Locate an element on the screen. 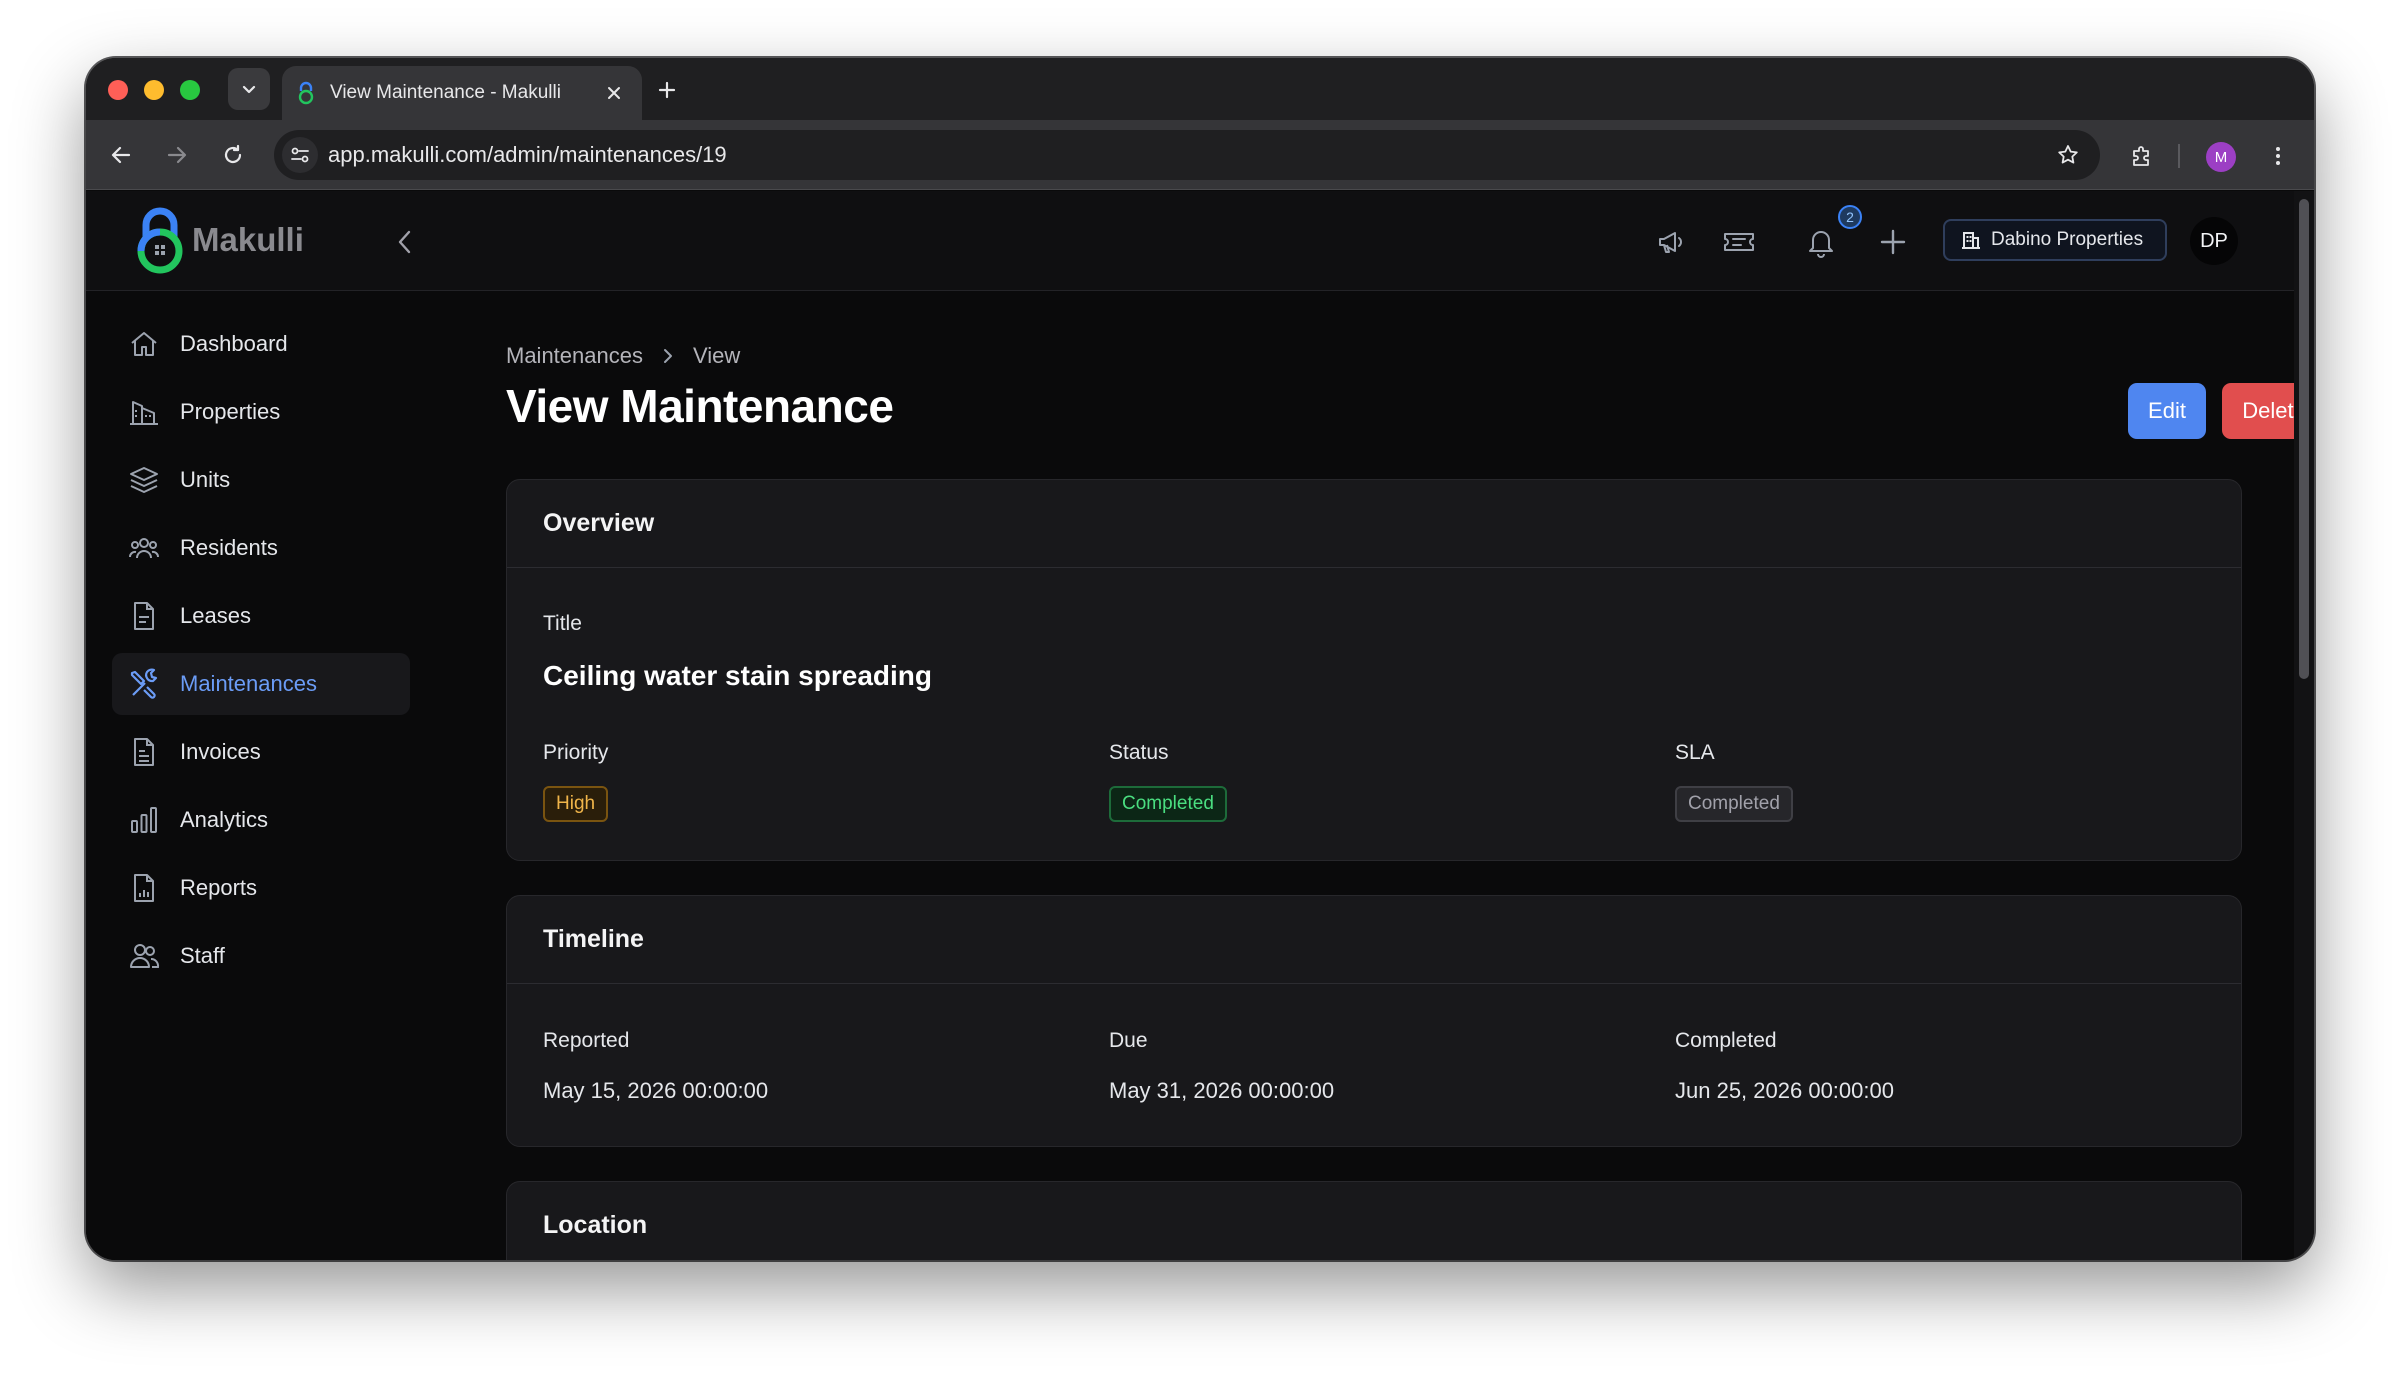 The image size is (2400, 1374). collapse-sidebar-button is located at coordinates (405, 242).